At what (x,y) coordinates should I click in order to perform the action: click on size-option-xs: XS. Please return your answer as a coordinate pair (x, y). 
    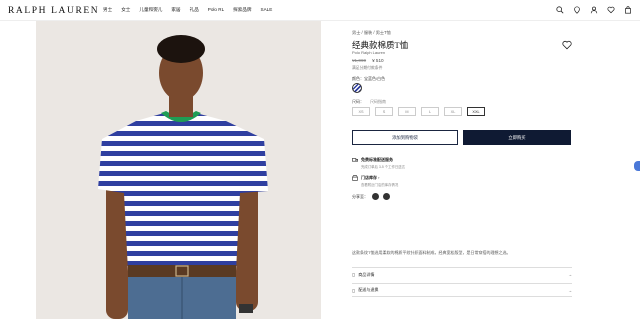
    Looking at the image, I should click on (361, 111).